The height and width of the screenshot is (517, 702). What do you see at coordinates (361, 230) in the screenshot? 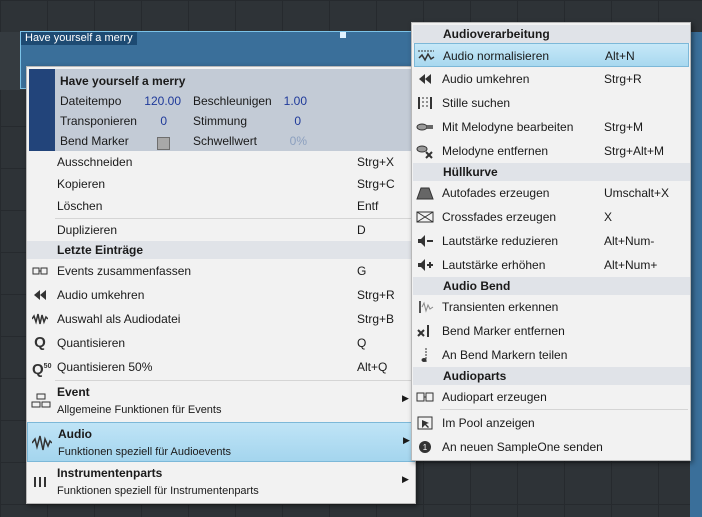
I see `menu-item-shortcut: D` at bounding box center [361, 230].